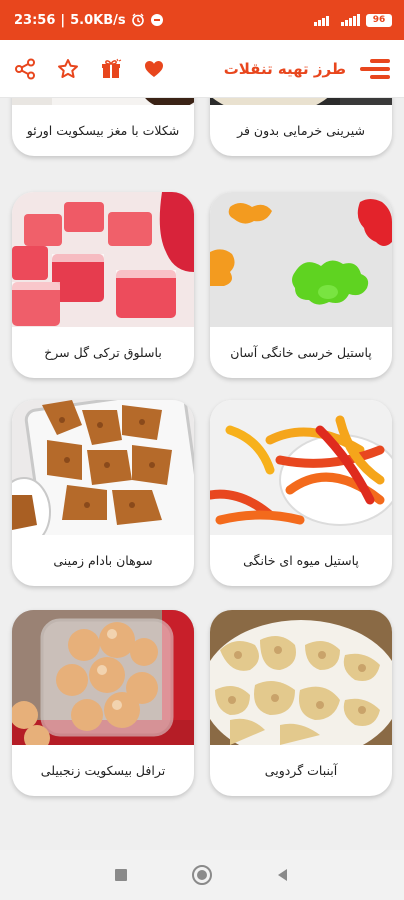  What do you see at coordinates (283, 875) in the screenshot?
I see `back-button` at bounding box center [283, 875].